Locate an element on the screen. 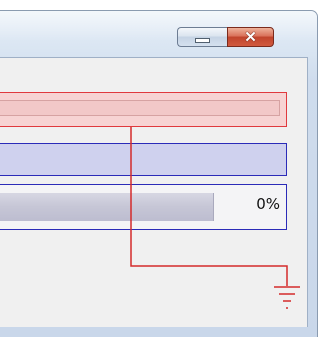 This screenshot has height=337, width=322. close-icon: ✕ is located at coordinates (250, 37).